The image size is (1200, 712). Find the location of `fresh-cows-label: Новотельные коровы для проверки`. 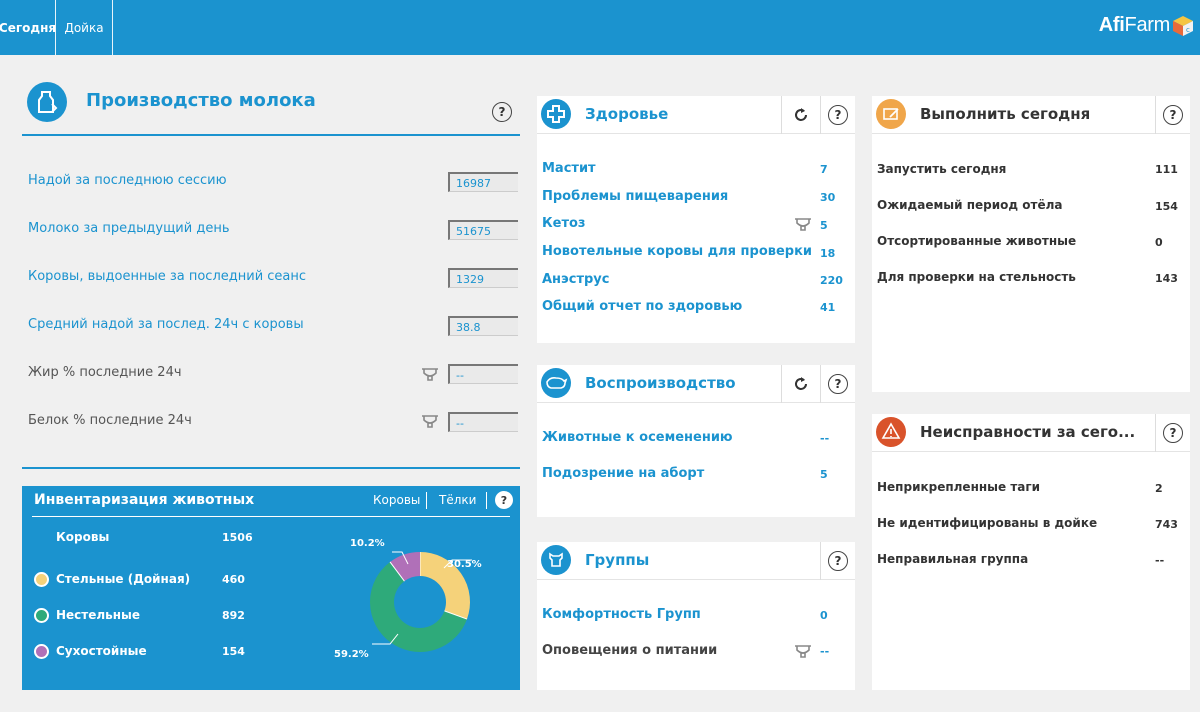

fresh-cows-label: Новотельные коровы для проверки is located at coordinates (677, 251).